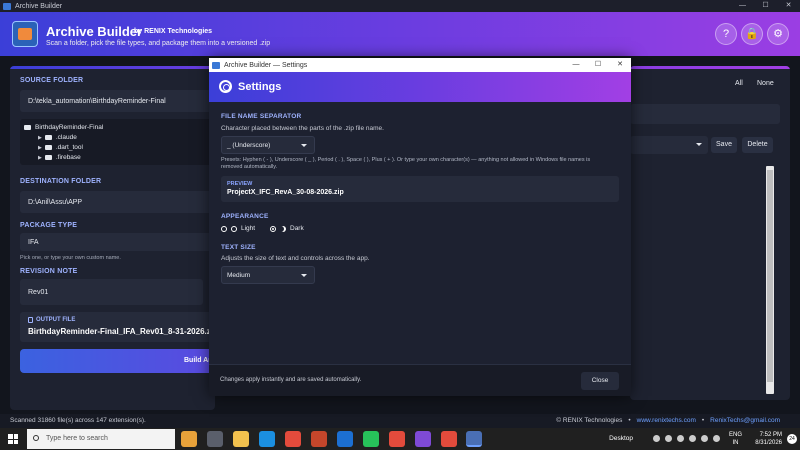 Image resolution: width=800 pixels, height=450 pixels. I want to click on radio-unchecked-icon, so click(224, 228).